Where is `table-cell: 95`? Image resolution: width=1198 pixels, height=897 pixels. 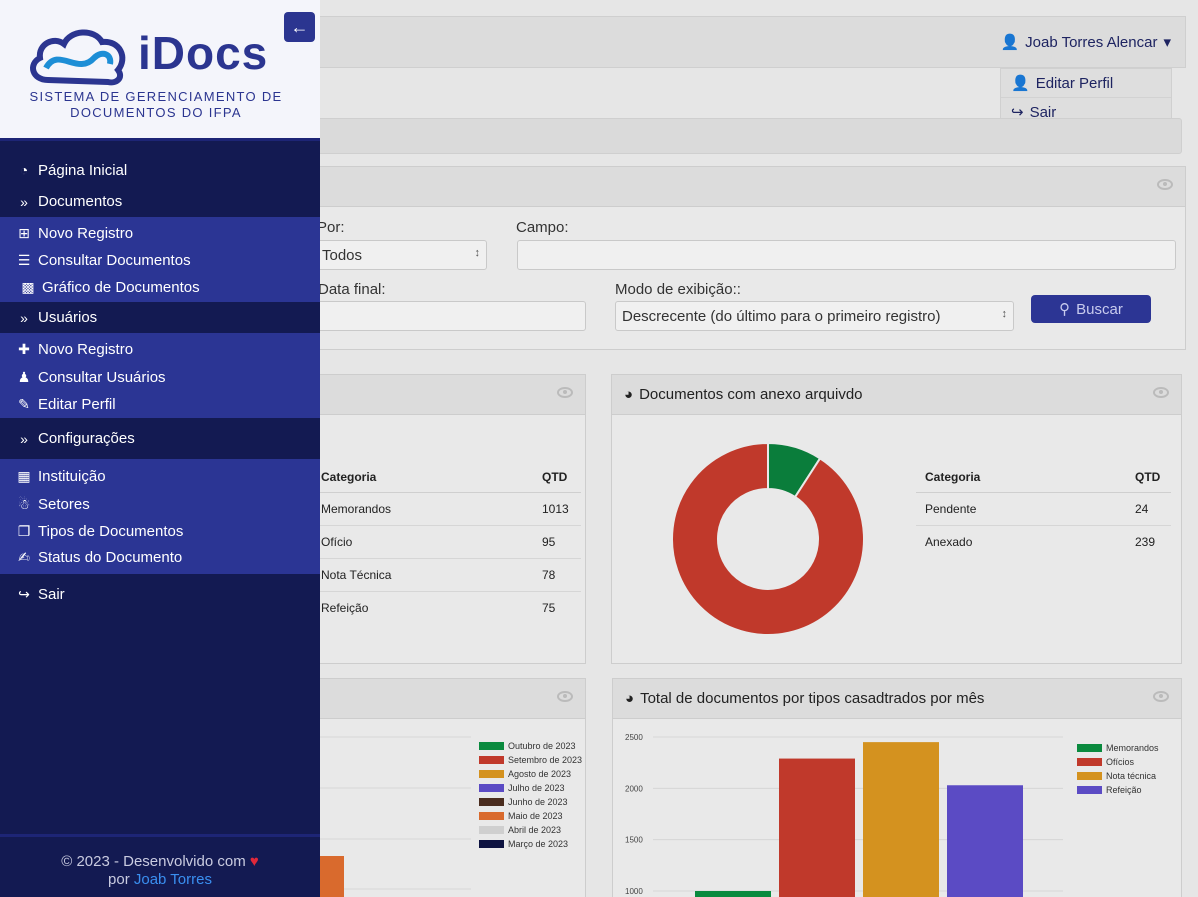
table-cell: 95 is located at coordinates (557, 542).